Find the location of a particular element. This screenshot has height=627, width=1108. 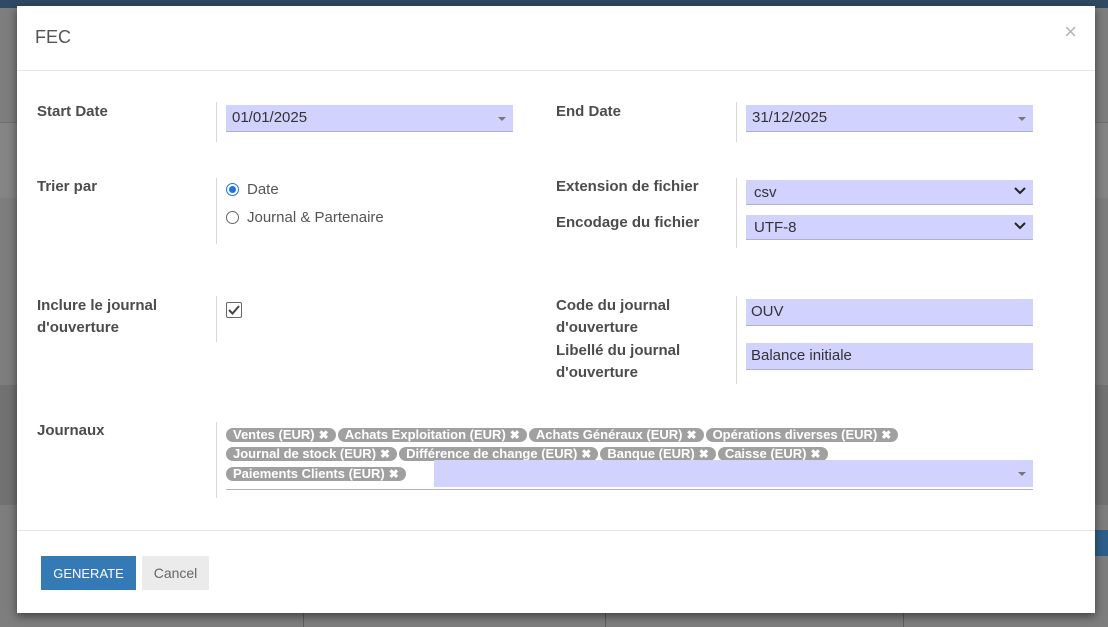

opening-code-label-line2: d'ouverture is located at coordinates (597, 327).